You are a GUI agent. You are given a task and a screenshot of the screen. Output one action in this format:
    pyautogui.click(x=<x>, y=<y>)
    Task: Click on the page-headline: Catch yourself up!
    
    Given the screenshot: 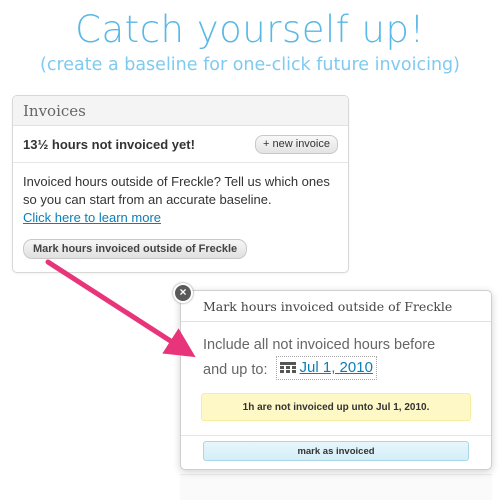 What is the action you would take?
    pyautogui.click(x=250, y=29)
    